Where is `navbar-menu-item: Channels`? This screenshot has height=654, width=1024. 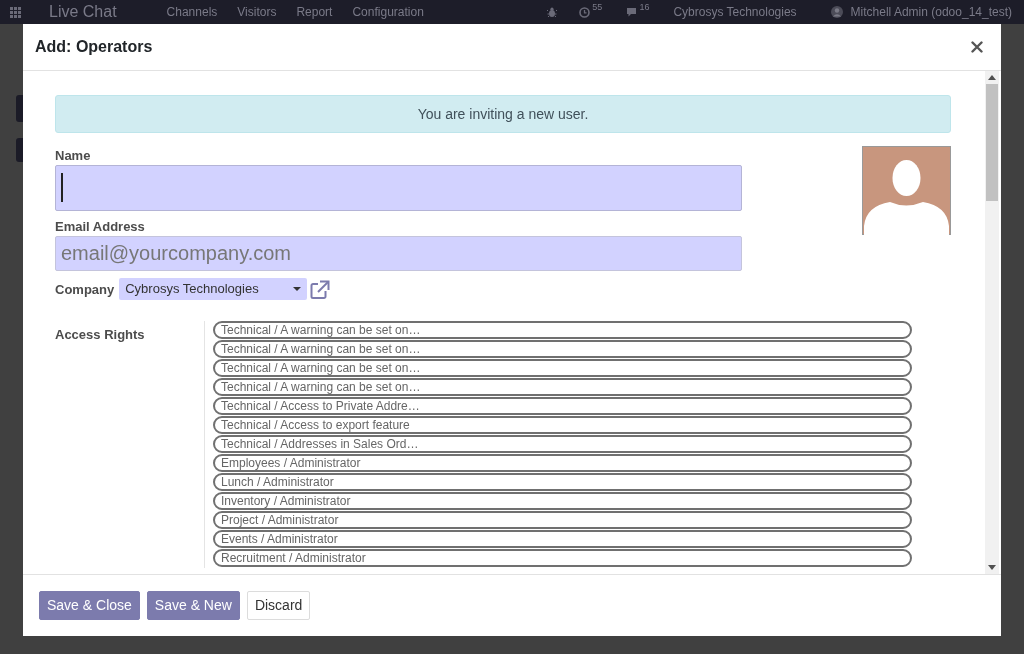 navbar-menu-item: Channels is located at coordinates (192, 12).